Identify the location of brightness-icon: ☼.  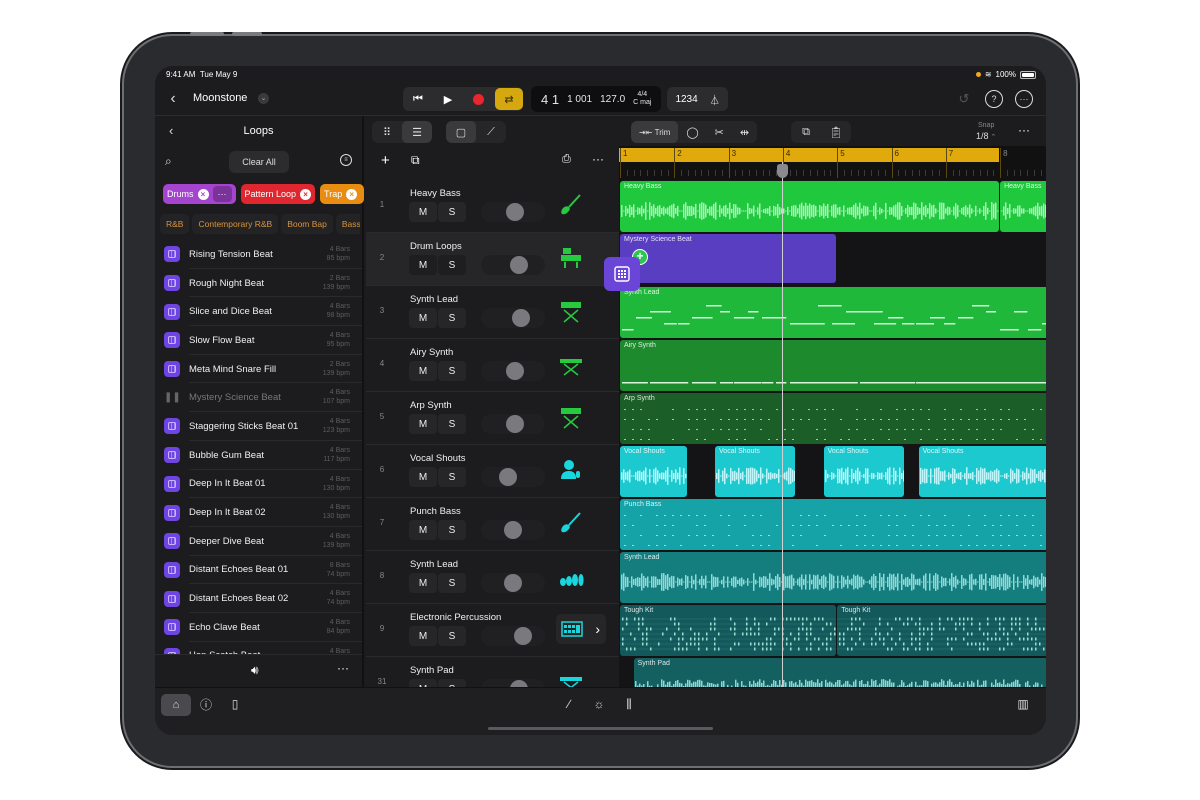
(599, 704).